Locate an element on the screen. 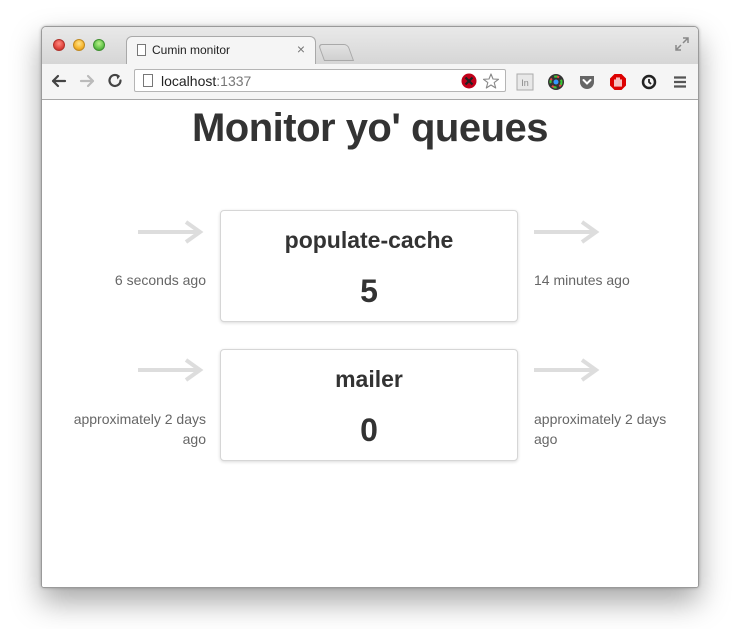 Image resolution: width=736 pixels, height=629 pixels. color-picker-icon is located at coordinates (556, 82).